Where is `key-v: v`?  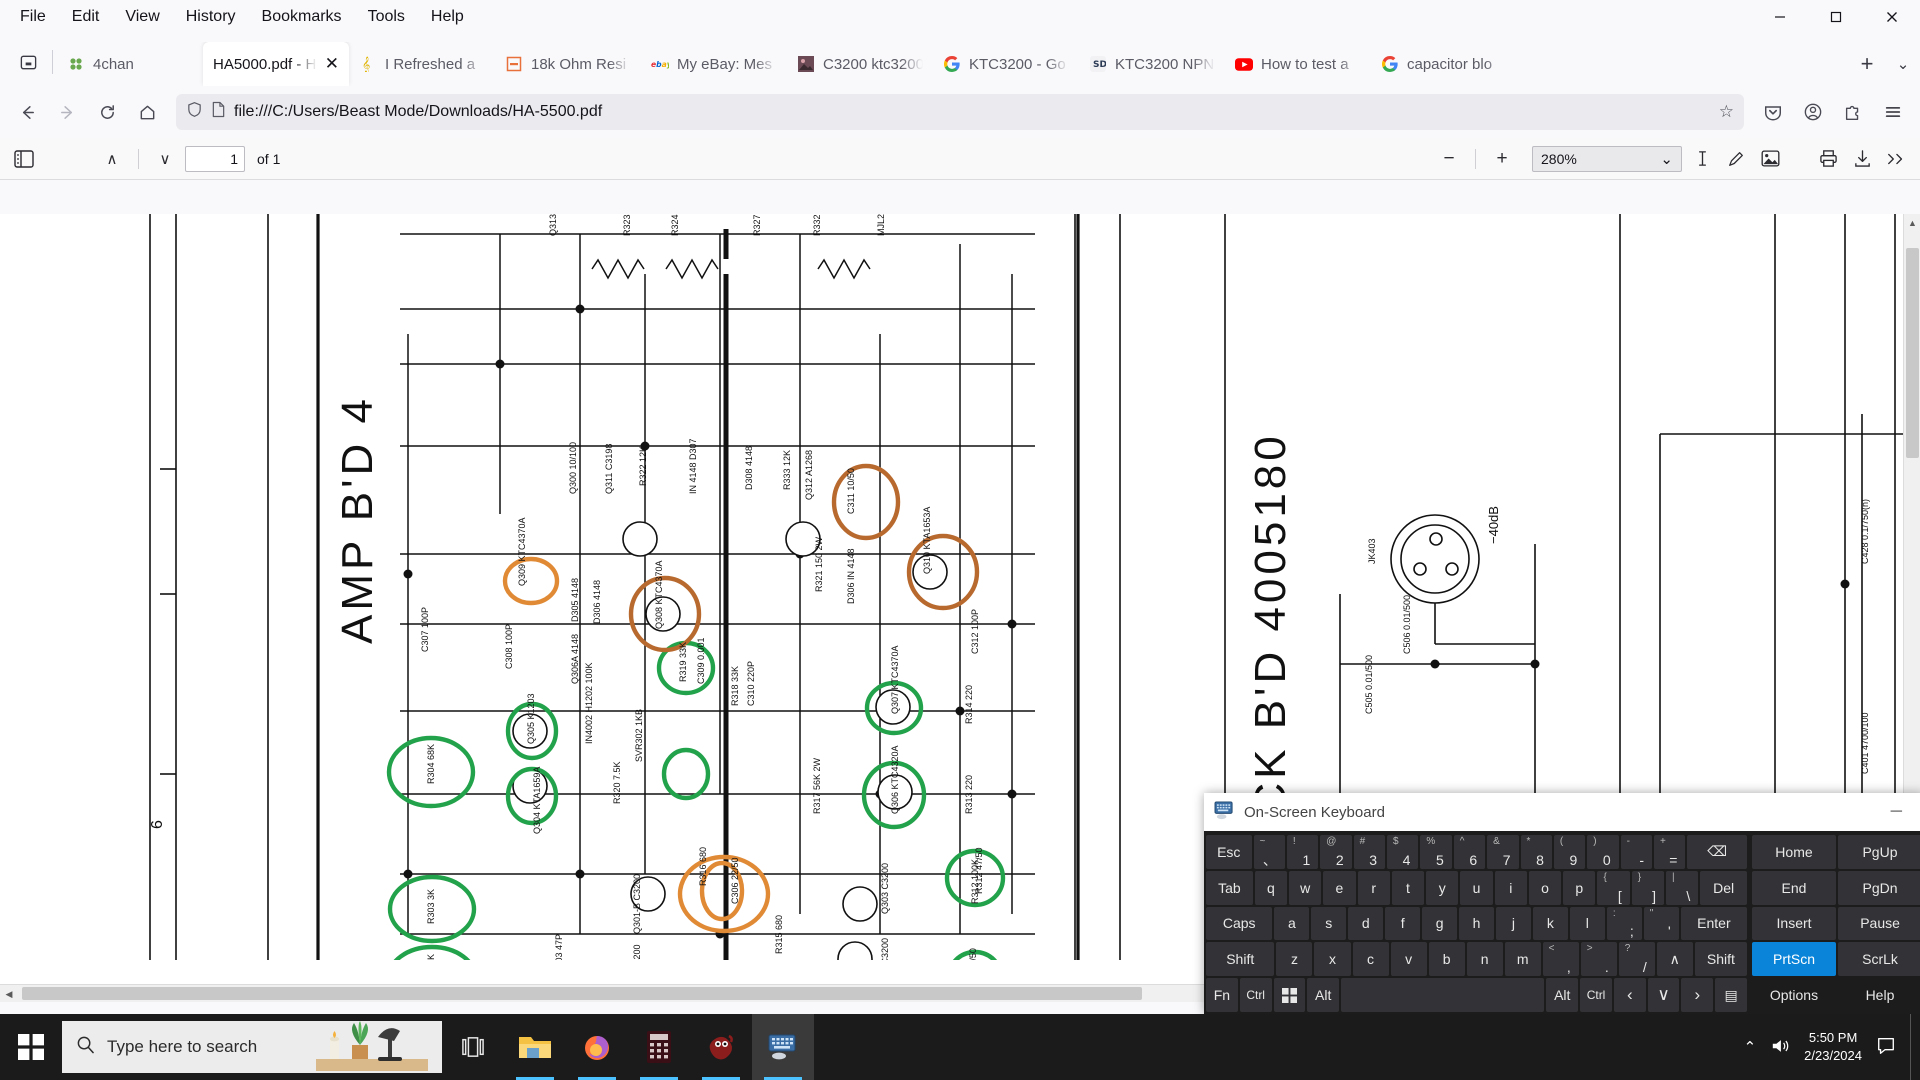 key-v: v is located at coordinates (1408, 959).